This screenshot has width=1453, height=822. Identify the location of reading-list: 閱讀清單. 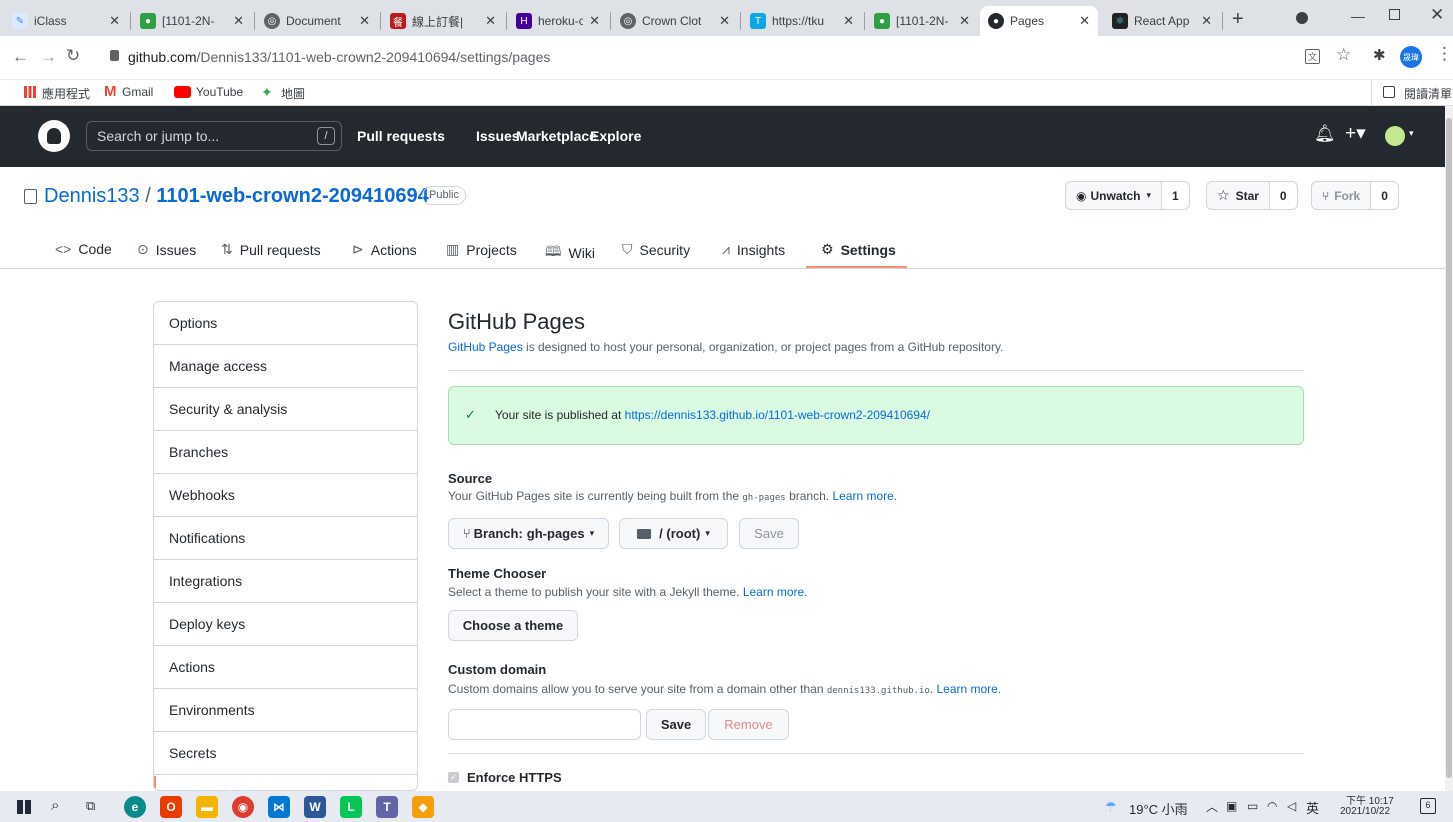
(1428, 93).